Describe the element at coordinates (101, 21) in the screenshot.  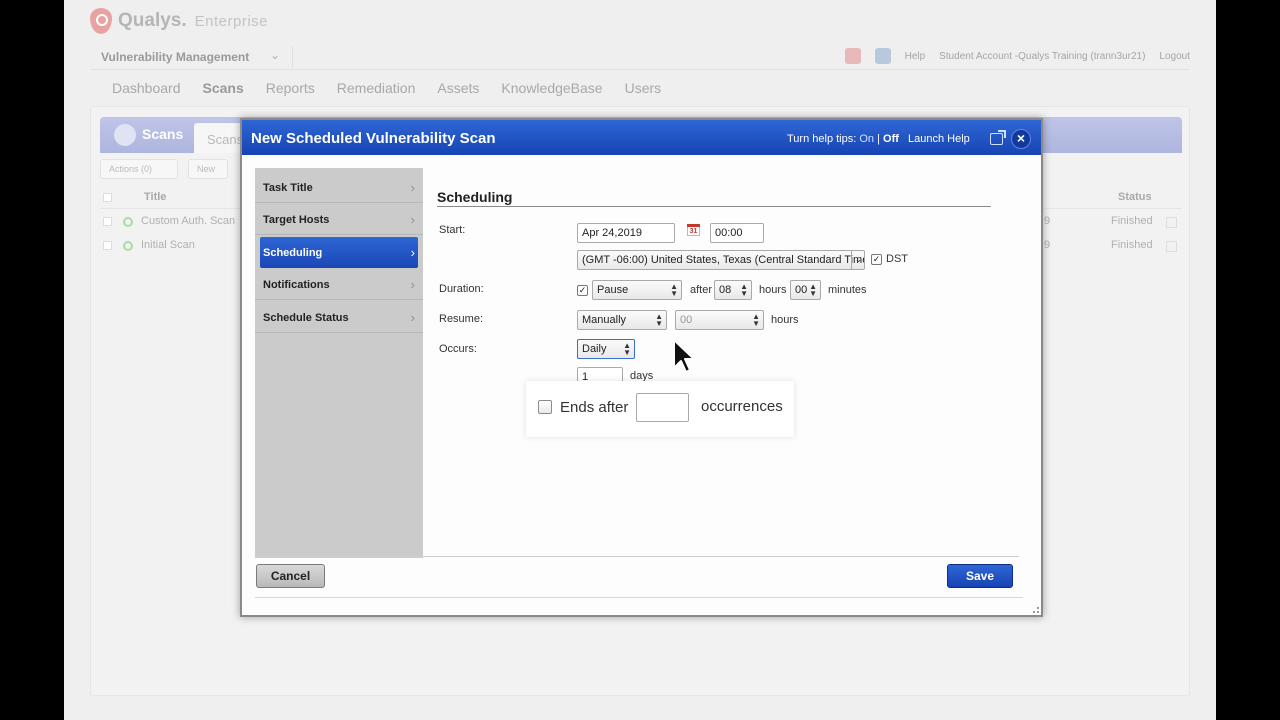
I see `qualys-shield-icon` at that location.